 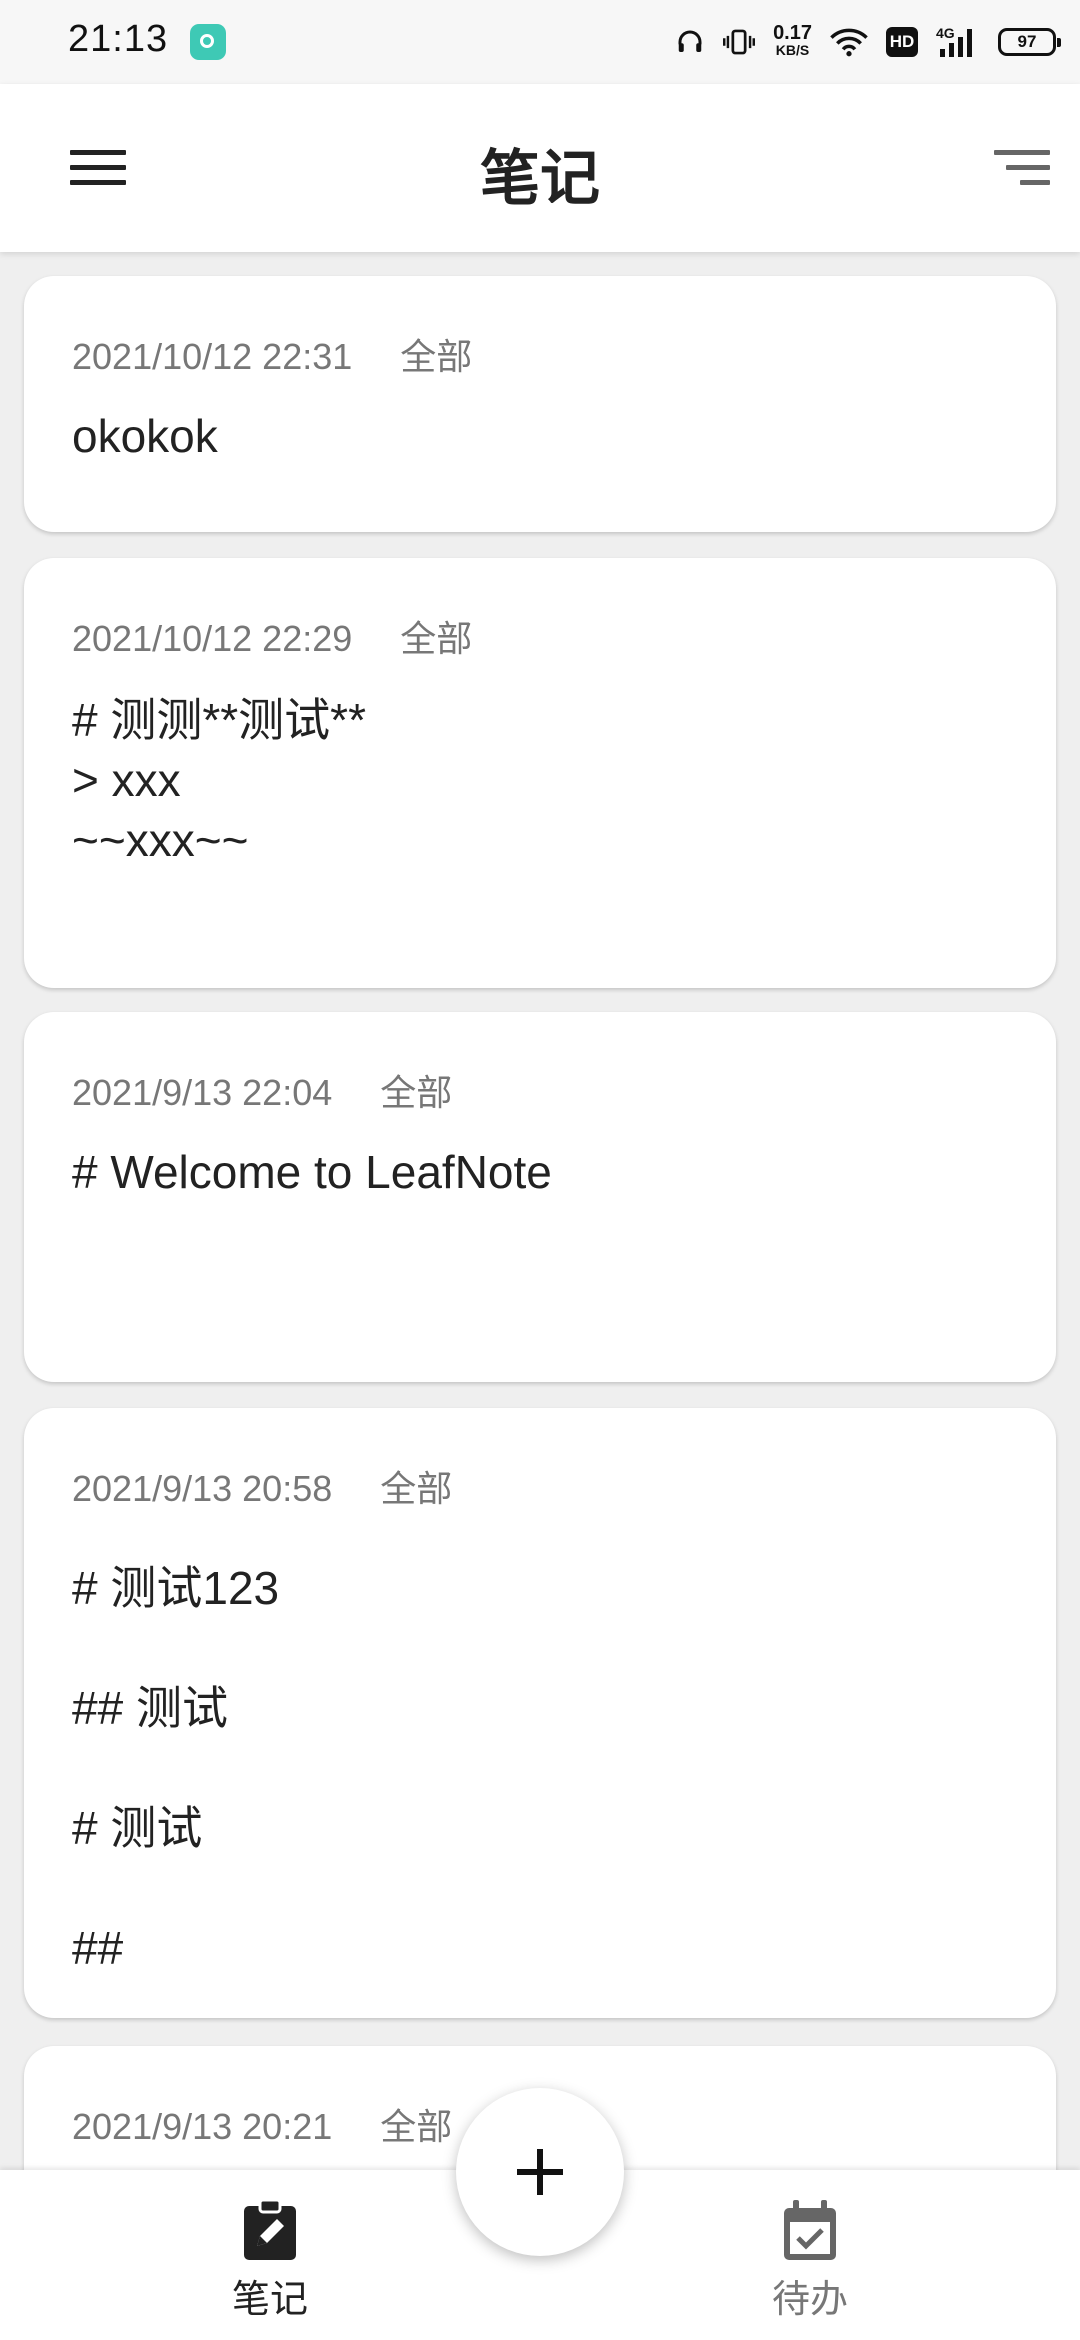 What do you see at coordinates (902, 42) in the screenshot?
I see `hd-badge: HD` at bounding box center [902, 42].